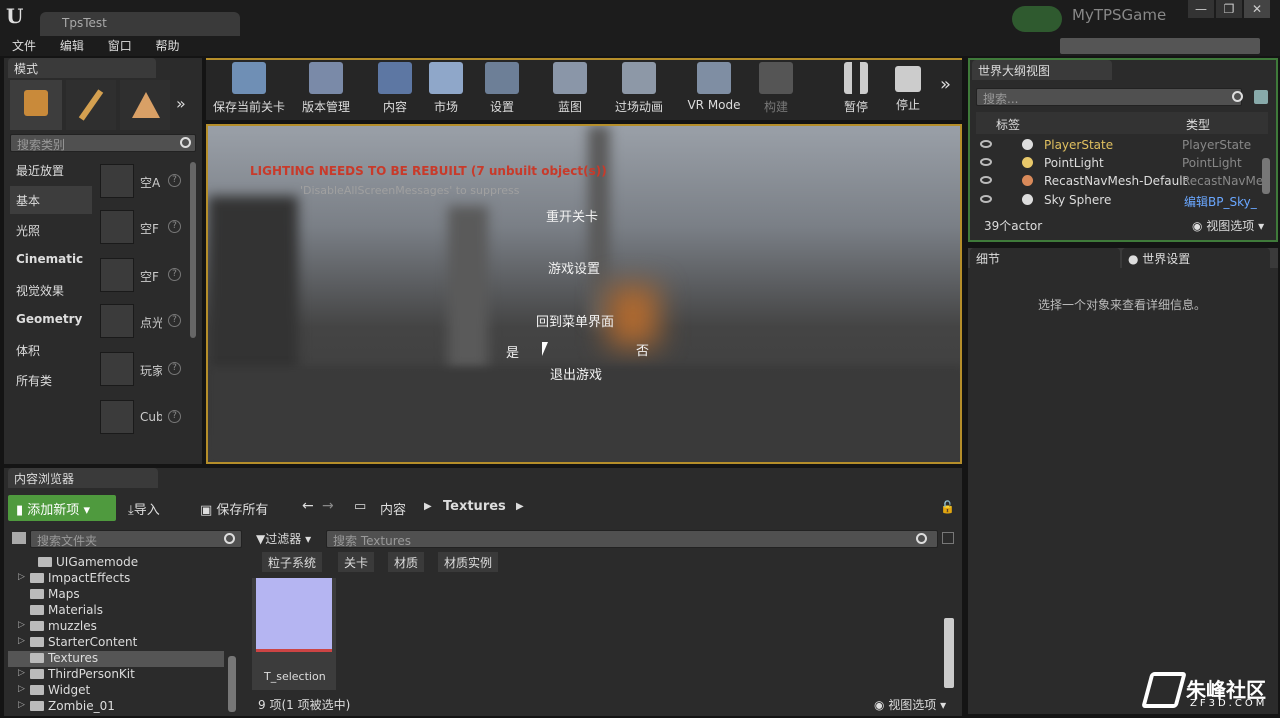 This screenshot has width=1280, height=718. What do you see at coordinates (945, 84) in the screenshot?
I see `toolbar-more-icon: »` at bounding box center [945, 84].